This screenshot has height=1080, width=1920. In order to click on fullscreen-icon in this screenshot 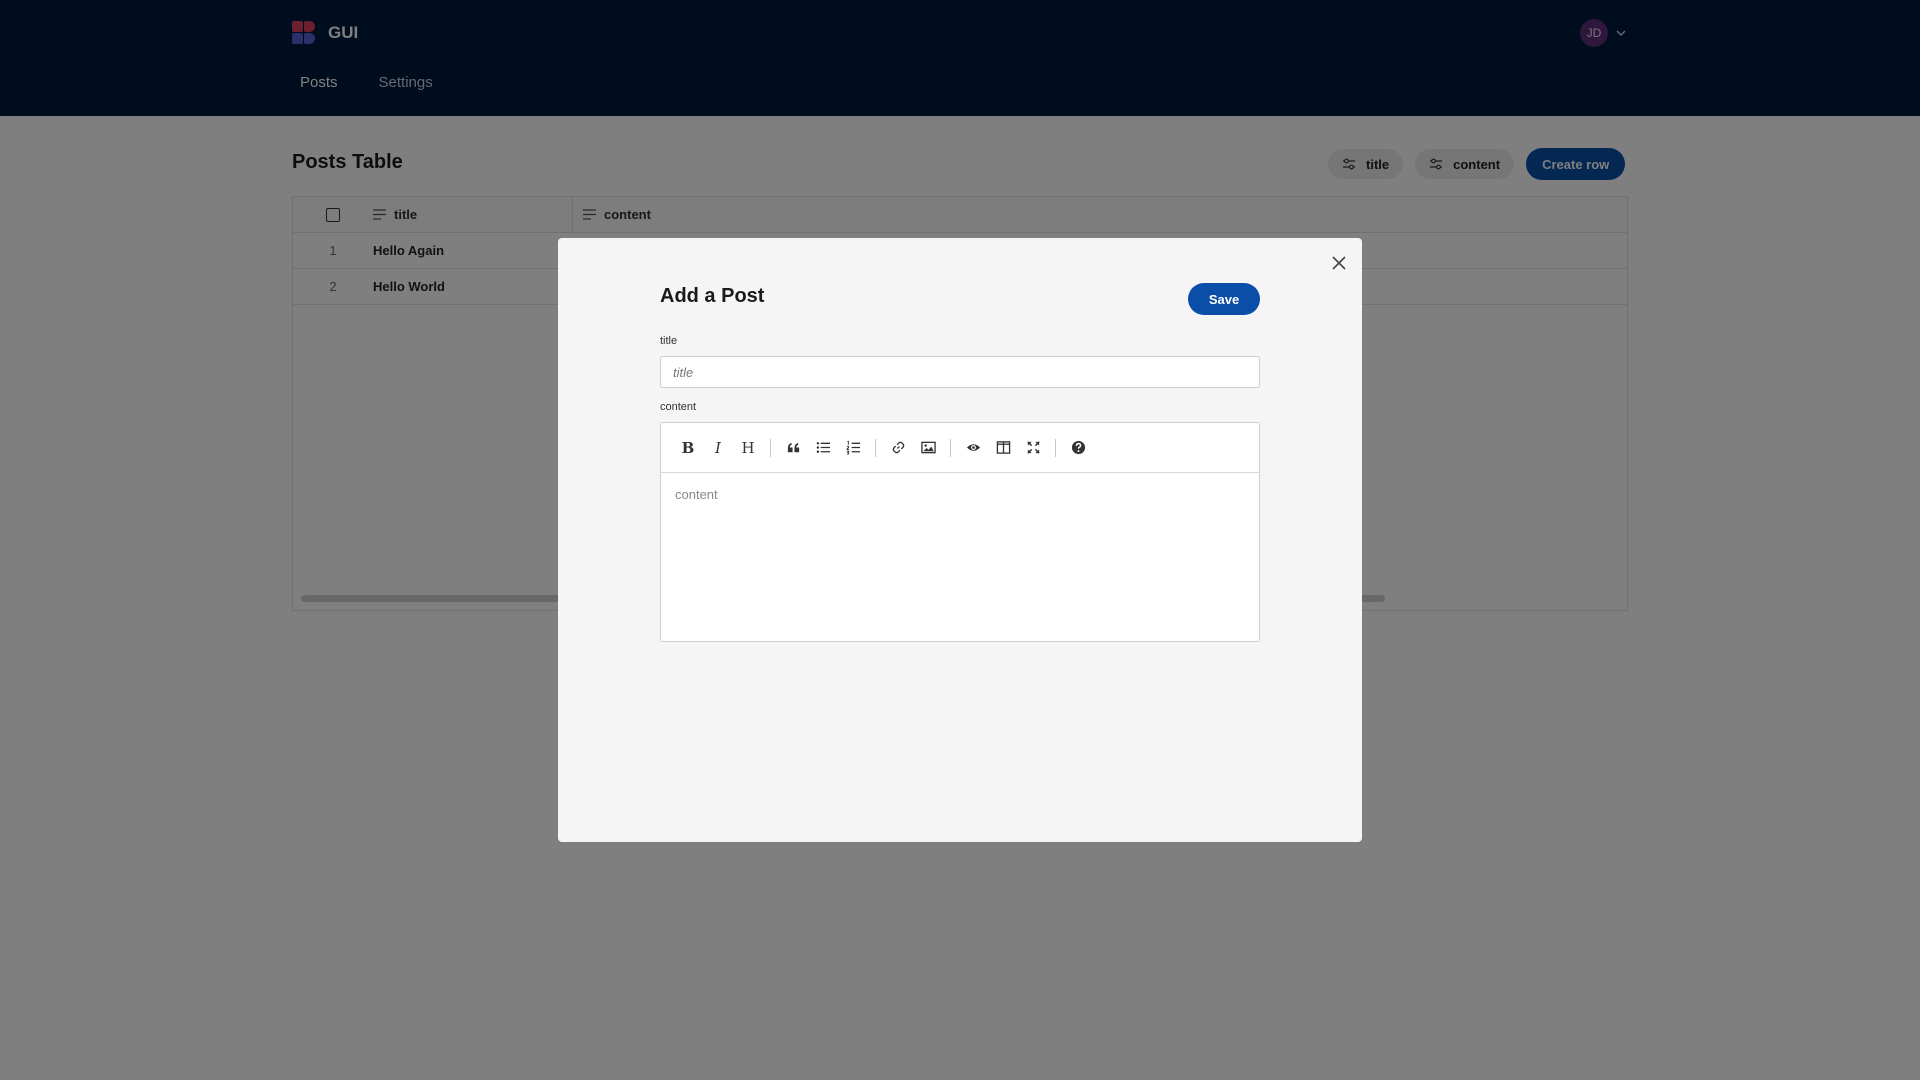, I will do `click(1033, 448)`.